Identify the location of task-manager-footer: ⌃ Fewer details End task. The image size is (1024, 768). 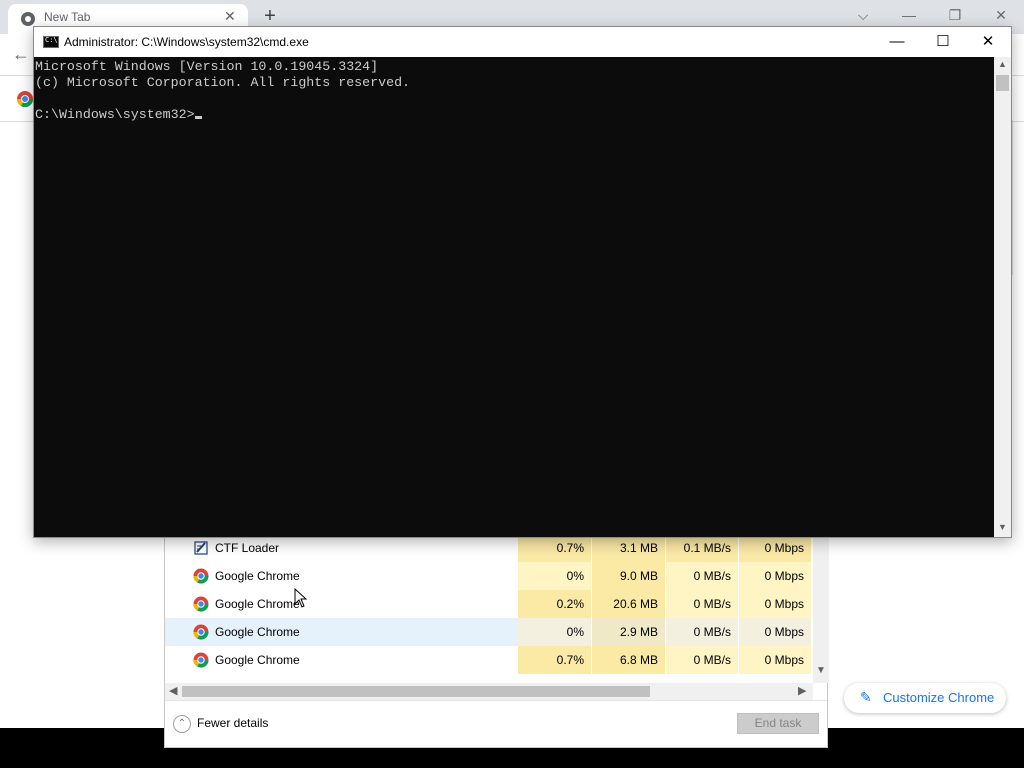
(496, 723).